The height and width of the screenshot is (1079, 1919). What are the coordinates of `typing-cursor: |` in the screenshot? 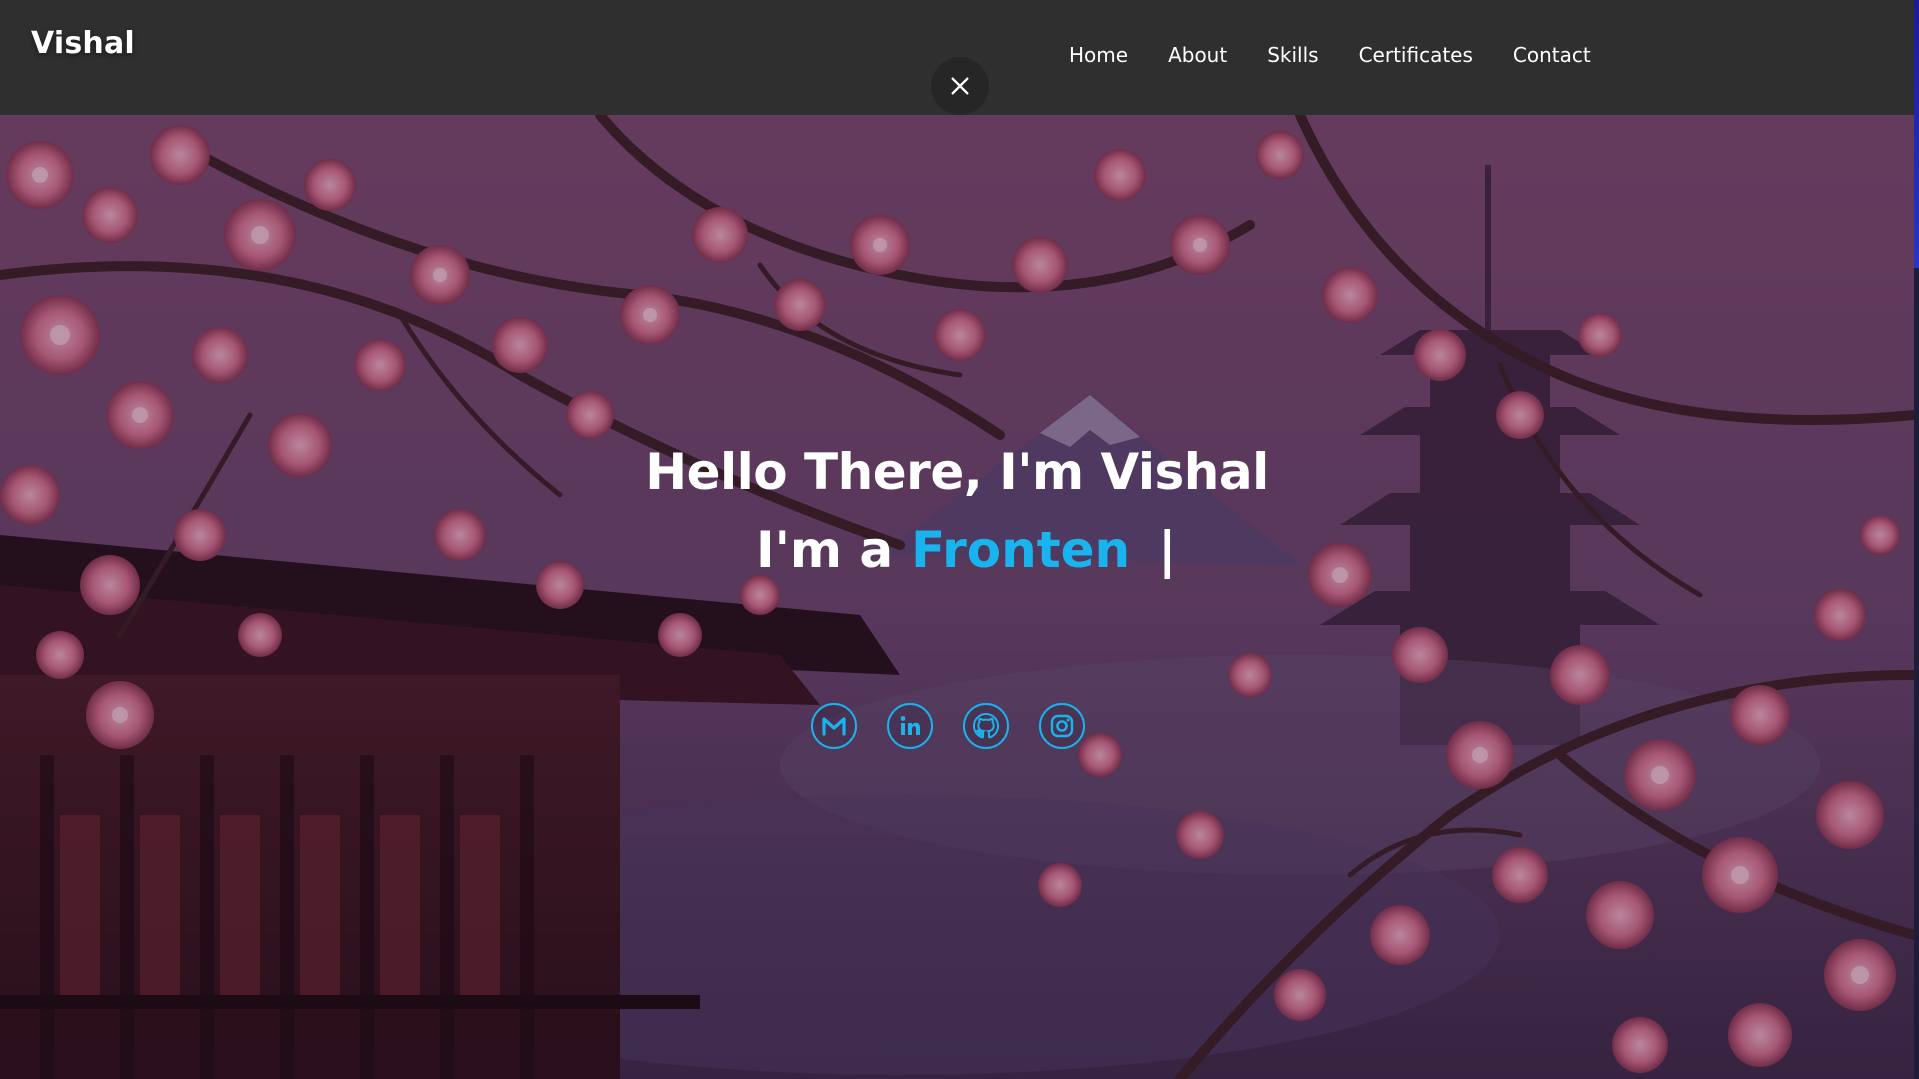 It's located at (1167, 550).